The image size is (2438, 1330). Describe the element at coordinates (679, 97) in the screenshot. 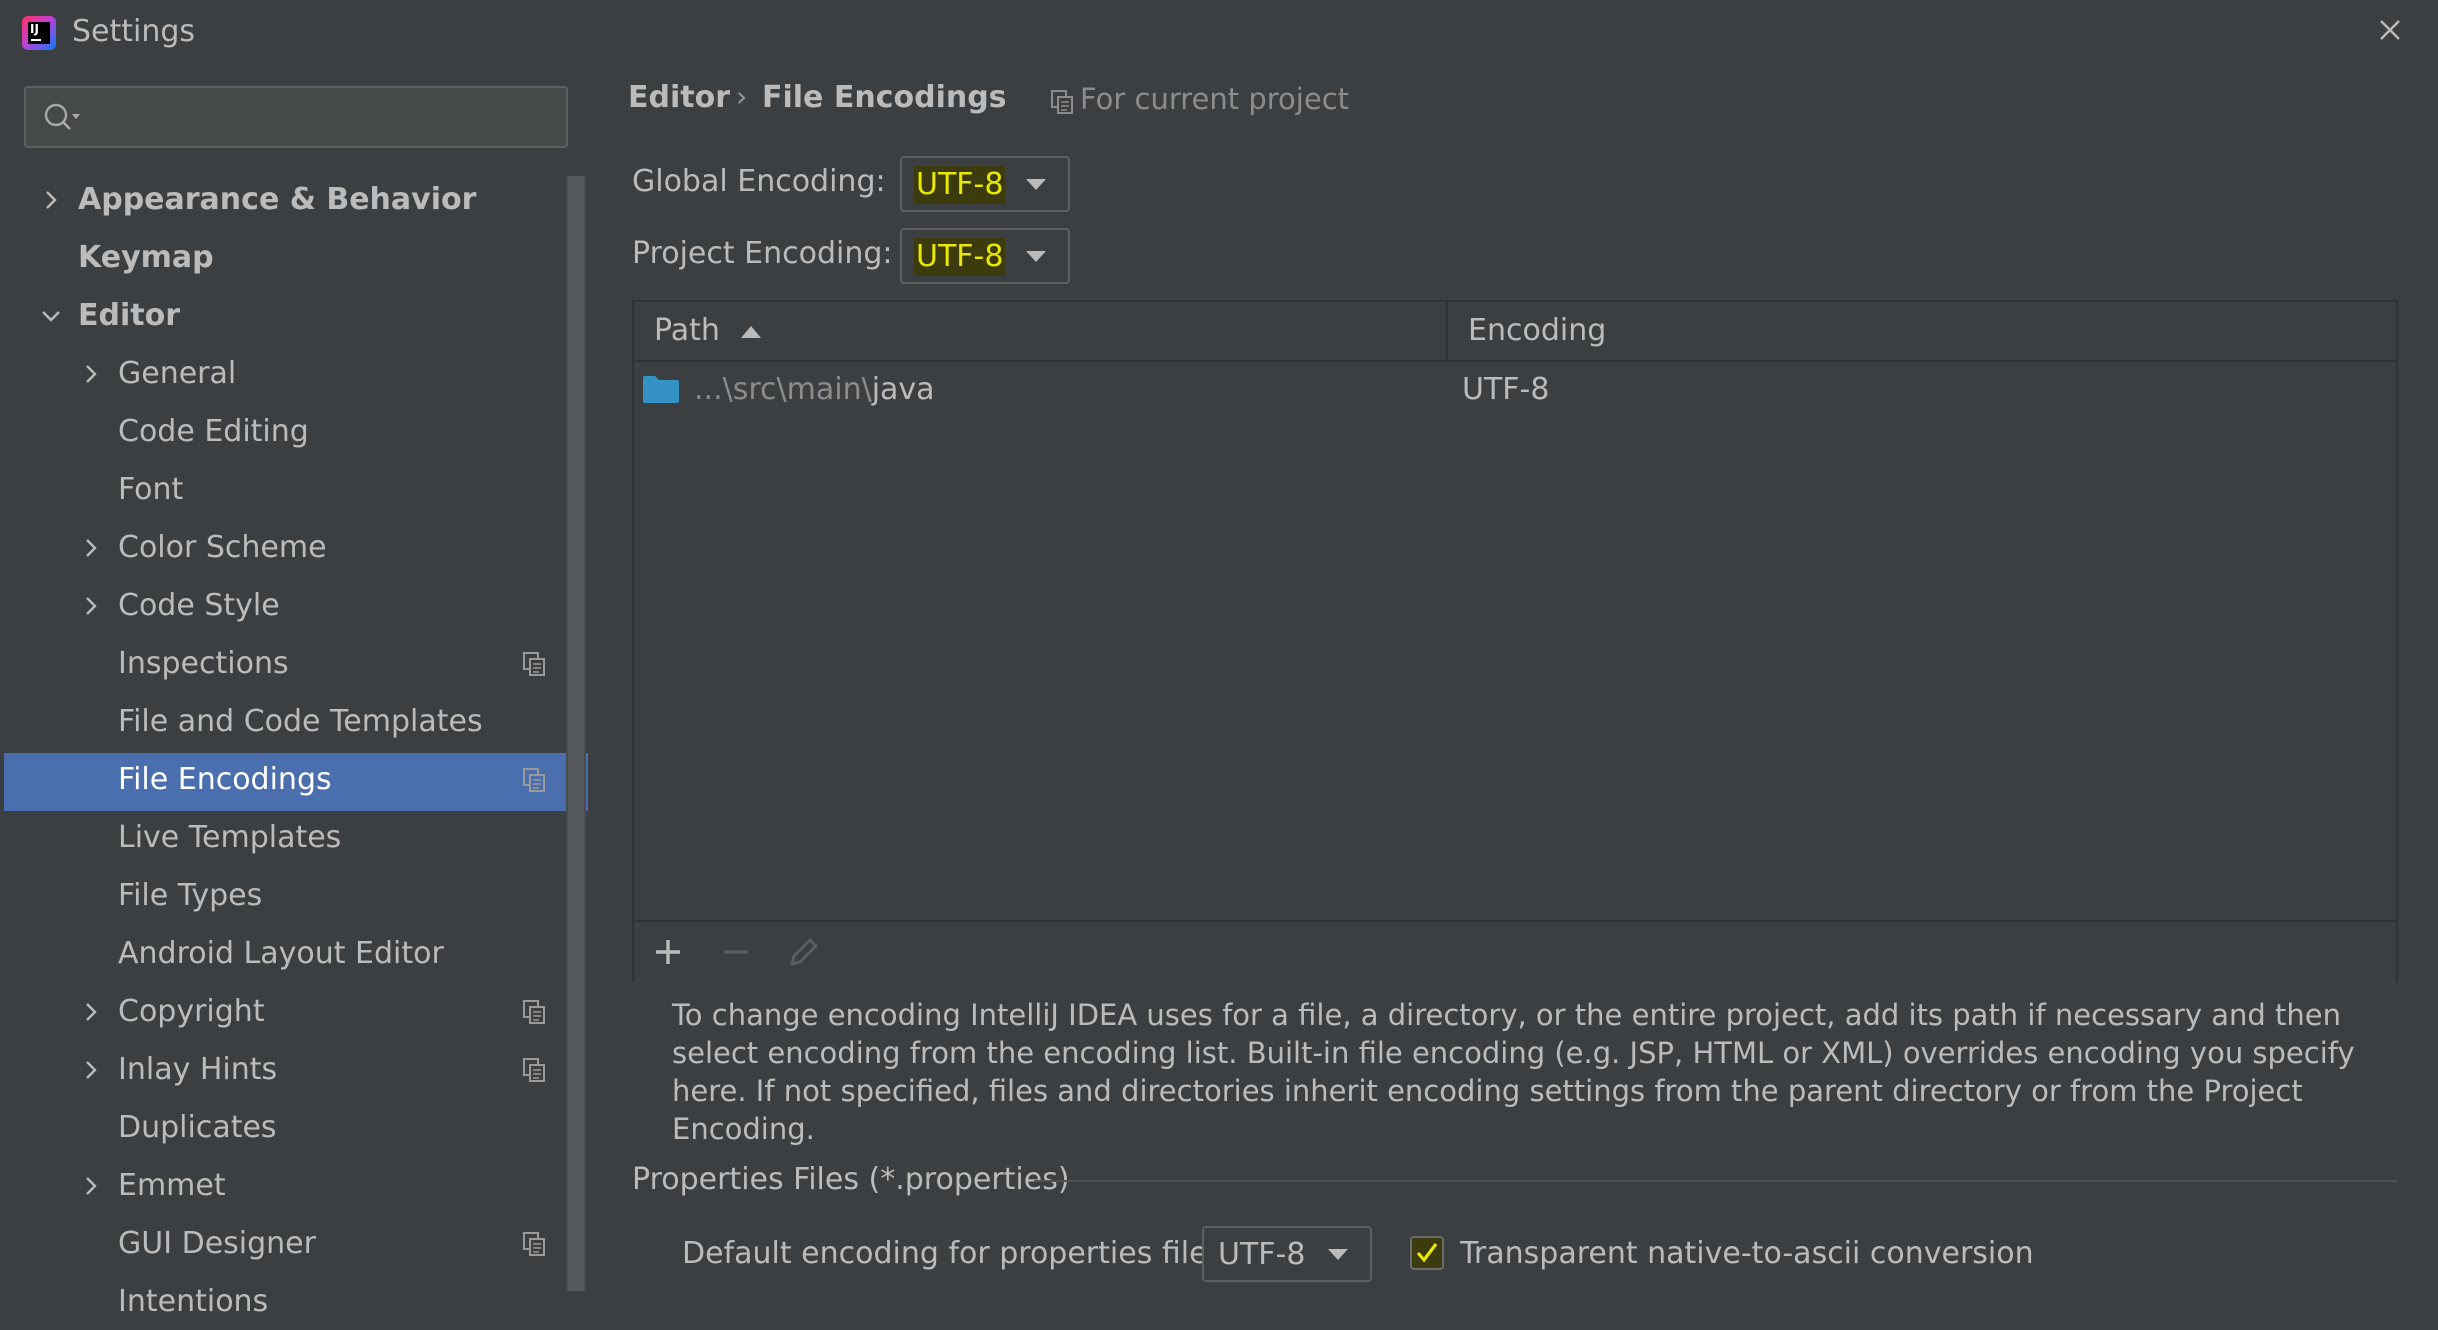

I see `breadcrumb-parent: Editor` at that location.